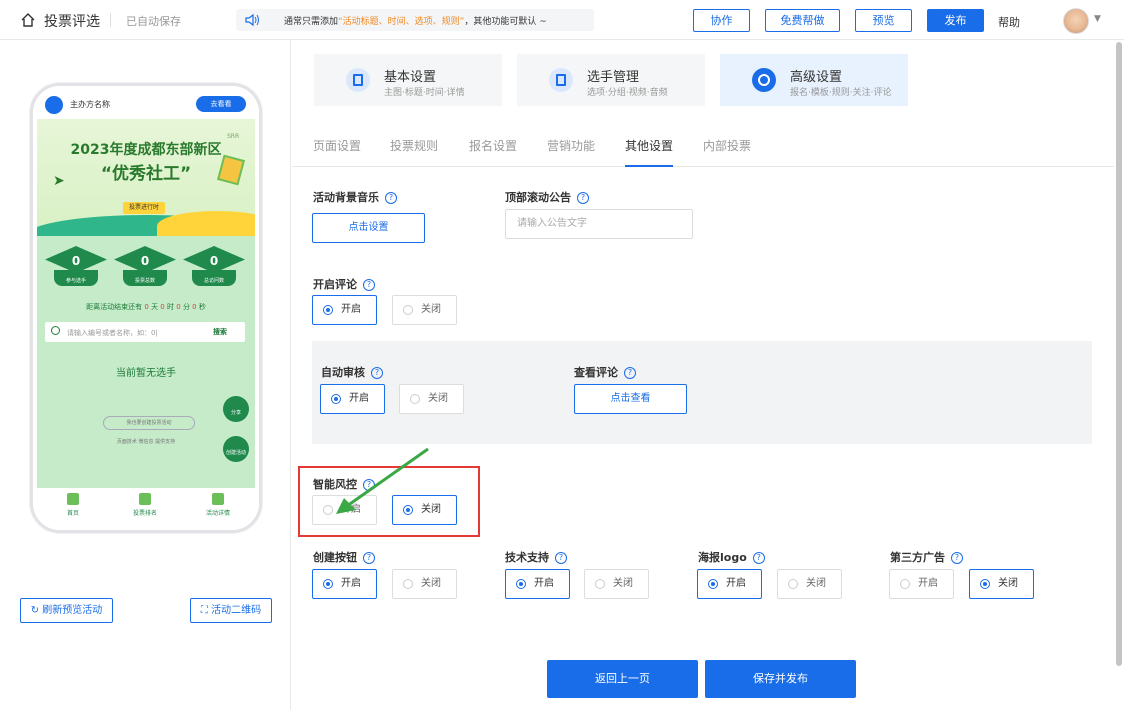 This screenshot has height=710, width=1124. What do you see at coordinates (408, 80) in the screenshot?
I see `tab-basic-settings: 基本设置 主图·标题·时间·详情` at bounding box center [408, 80].